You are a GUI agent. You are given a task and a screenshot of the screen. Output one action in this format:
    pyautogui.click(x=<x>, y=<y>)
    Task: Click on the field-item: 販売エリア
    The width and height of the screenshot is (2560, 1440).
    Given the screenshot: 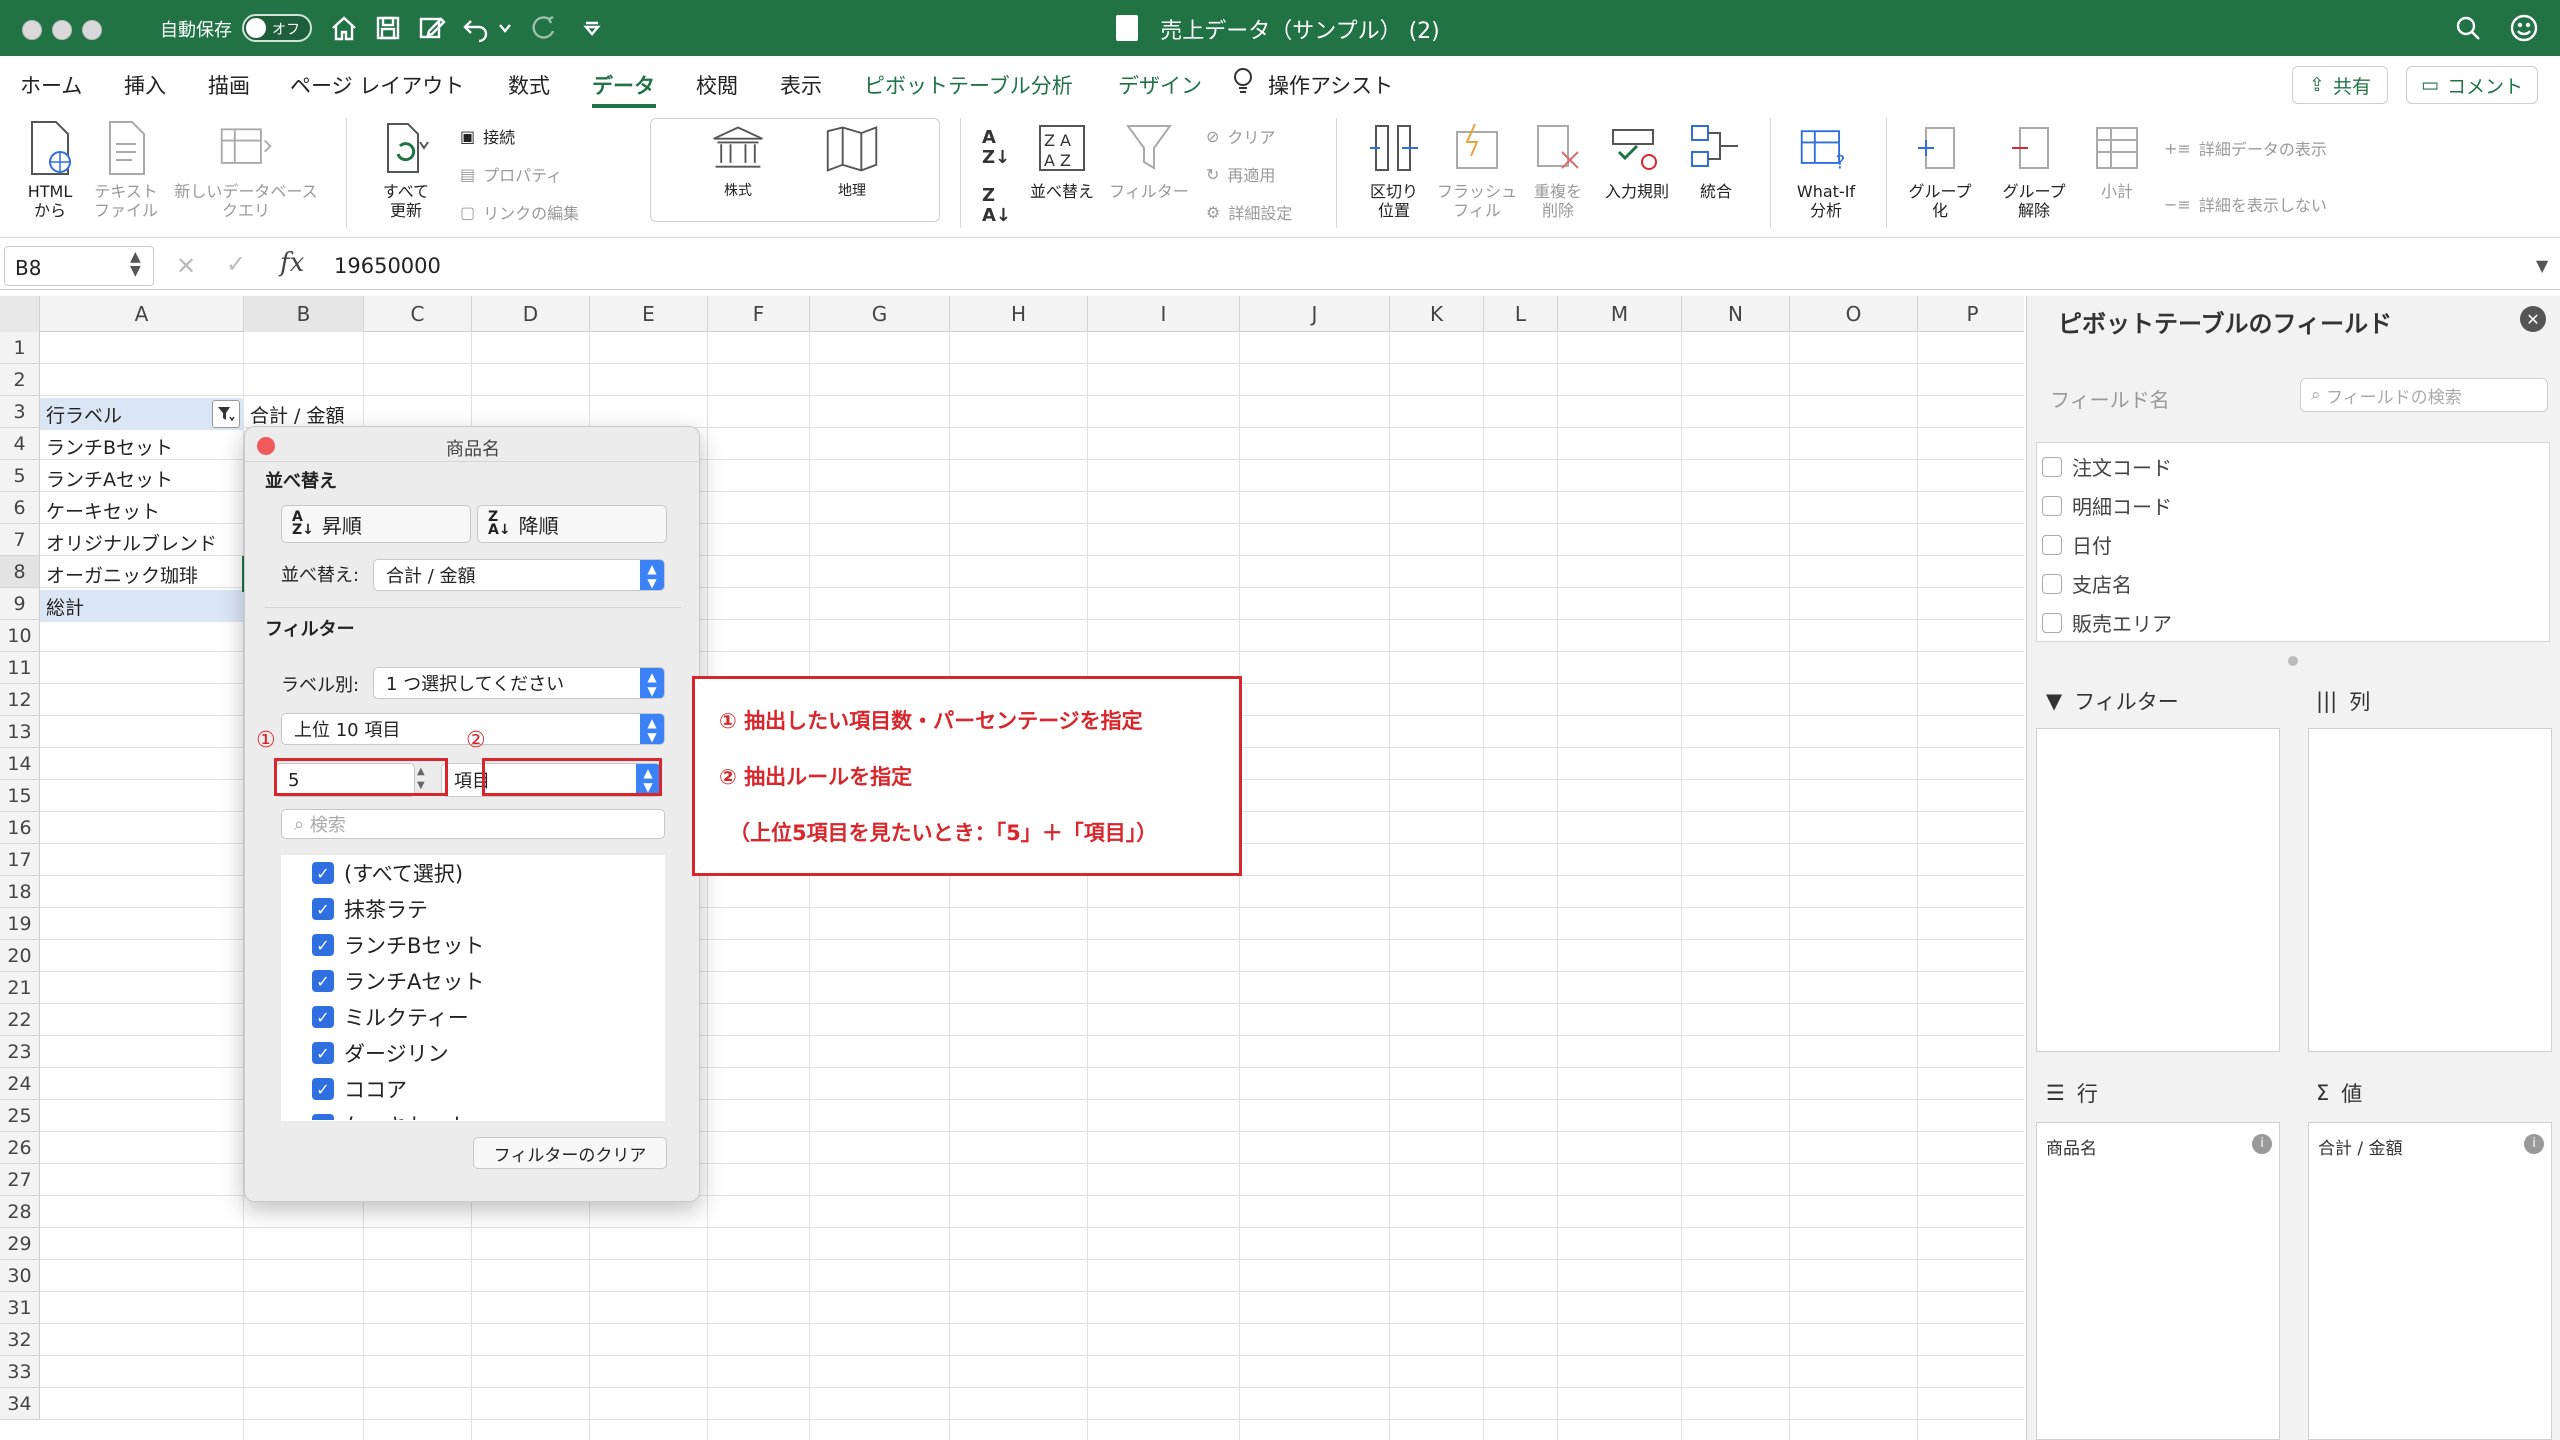 What is the action you would take?
    pyautogui.click(x=2107, y=622)
    